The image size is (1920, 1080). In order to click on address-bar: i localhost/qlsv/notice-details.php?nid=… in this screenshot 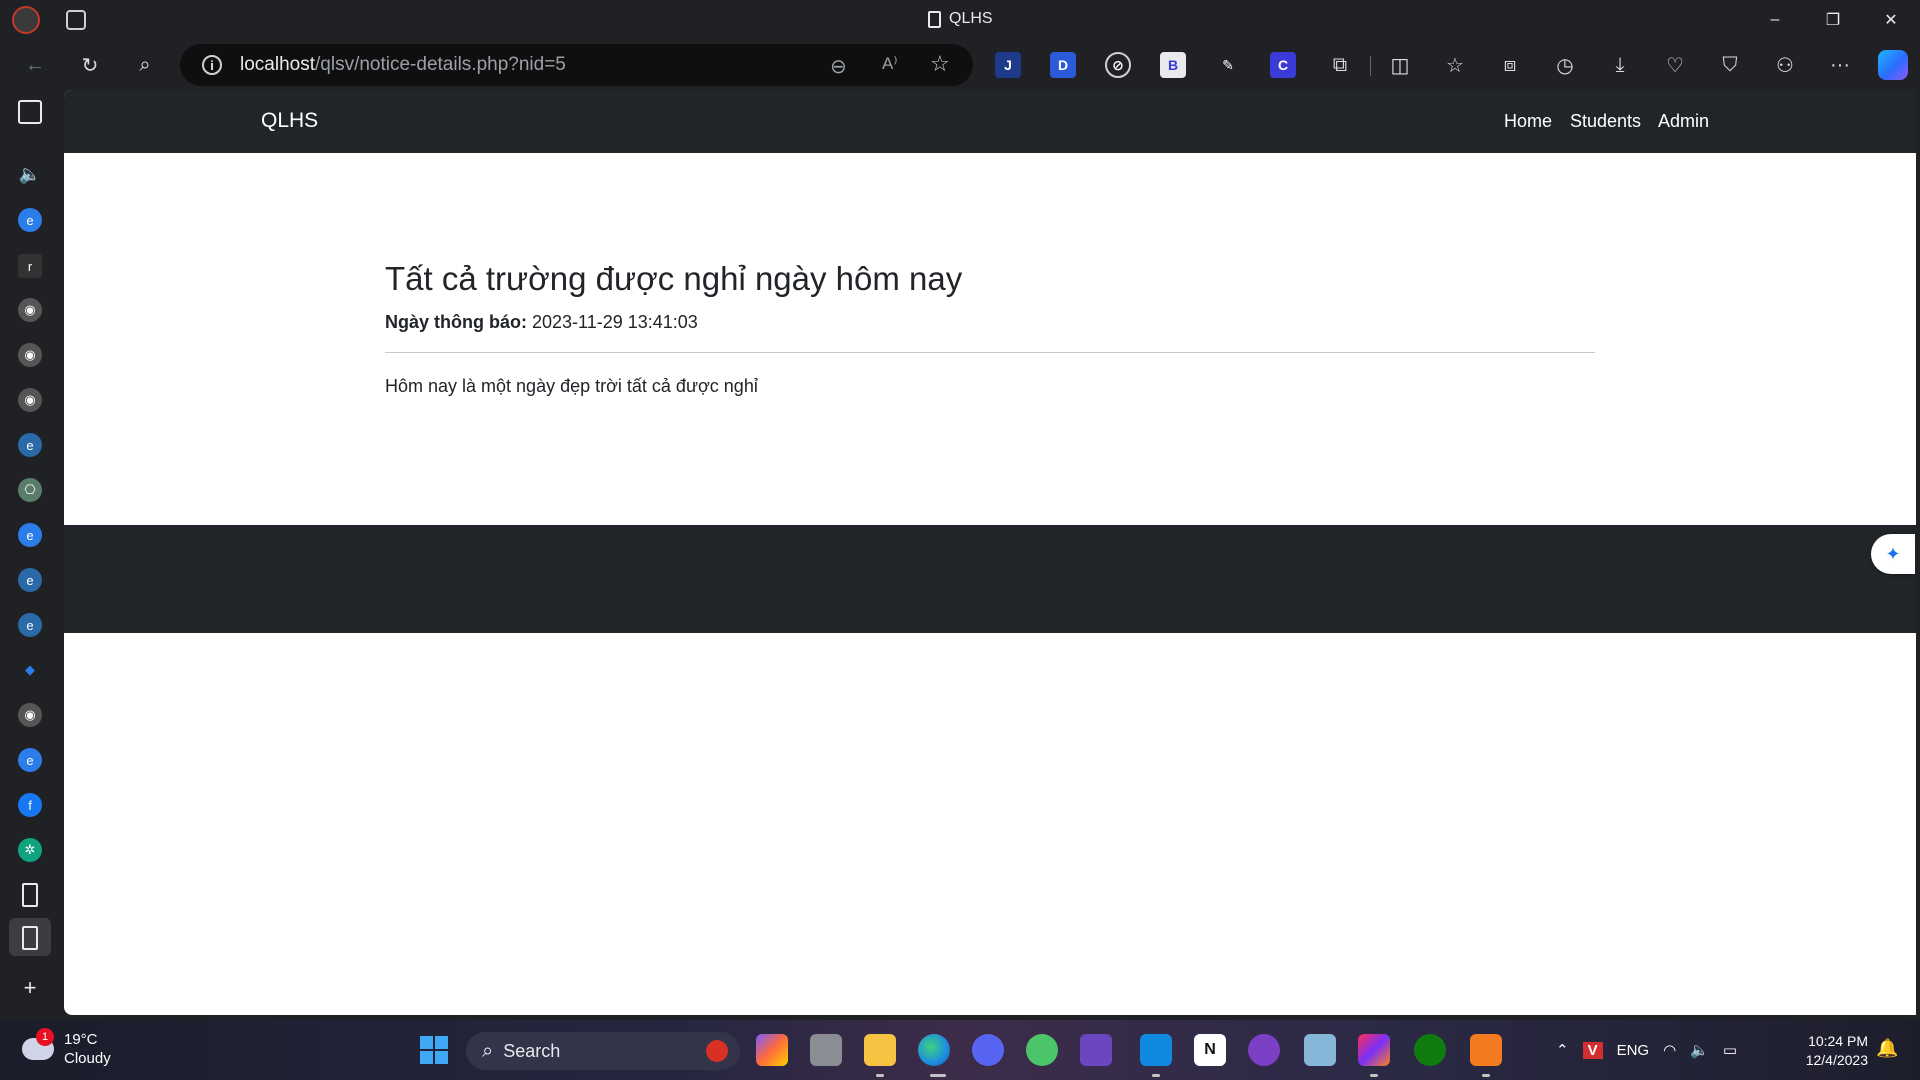, I will do `click(576, 65)`.